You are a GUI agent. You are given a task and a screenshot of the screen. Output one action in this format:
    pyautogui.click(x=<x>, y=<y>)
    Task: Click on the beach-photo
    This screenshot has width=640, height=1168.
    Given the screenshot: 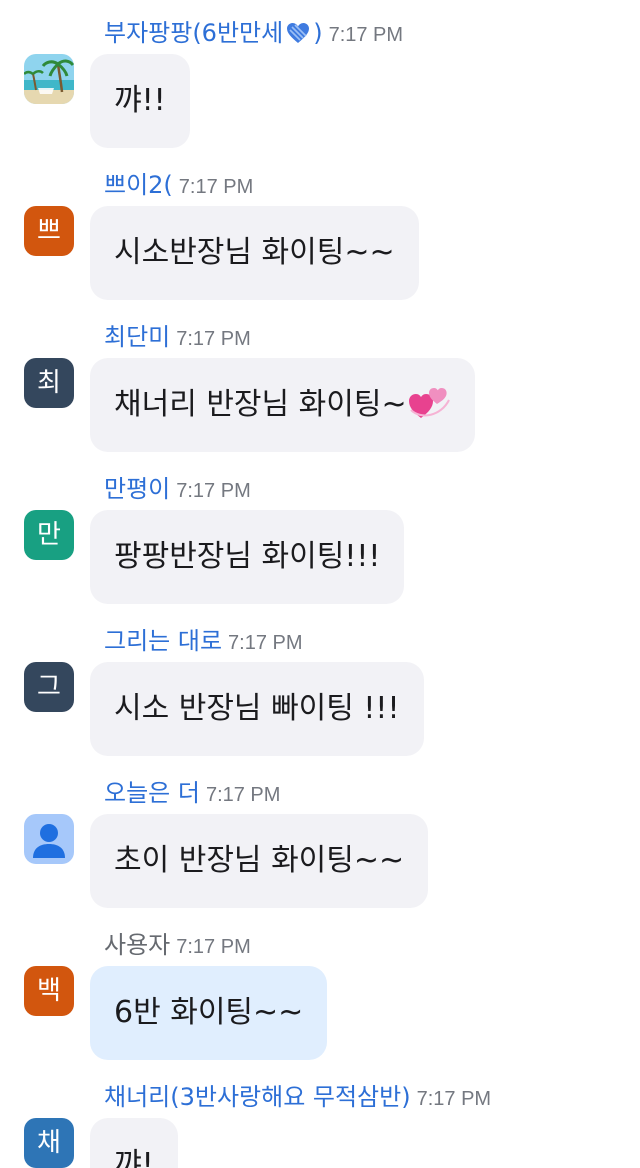 What is the action you would take?
    pyautogui.click(x=49, y=79)
    